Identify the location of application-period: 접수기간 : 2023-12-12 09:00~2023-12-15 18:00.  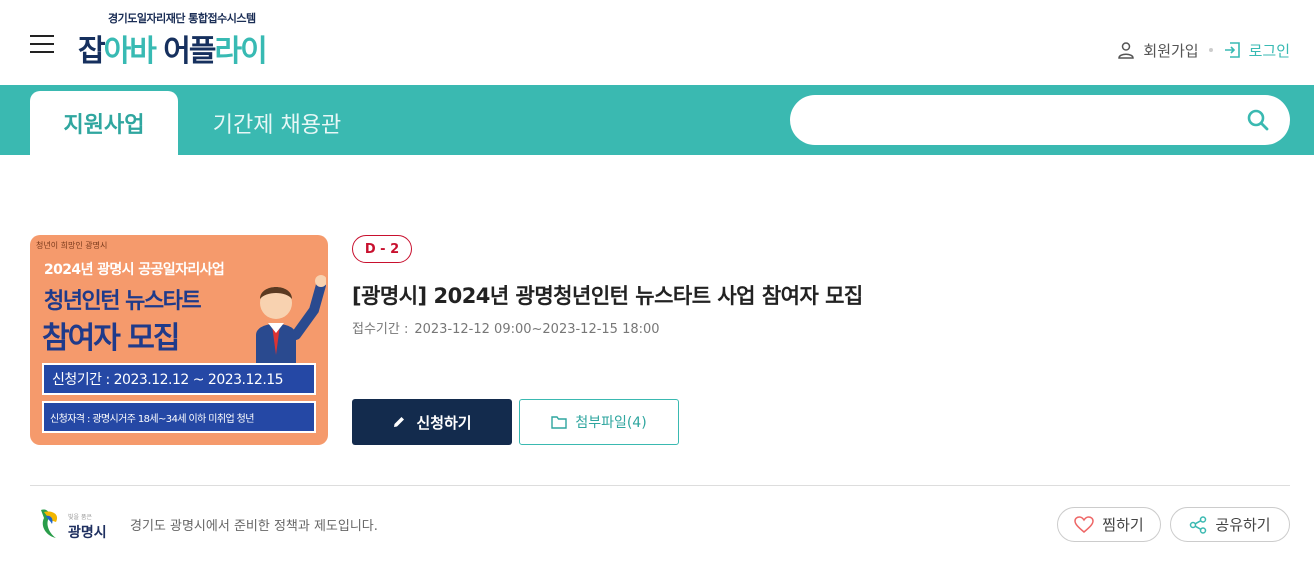
(506, 327).